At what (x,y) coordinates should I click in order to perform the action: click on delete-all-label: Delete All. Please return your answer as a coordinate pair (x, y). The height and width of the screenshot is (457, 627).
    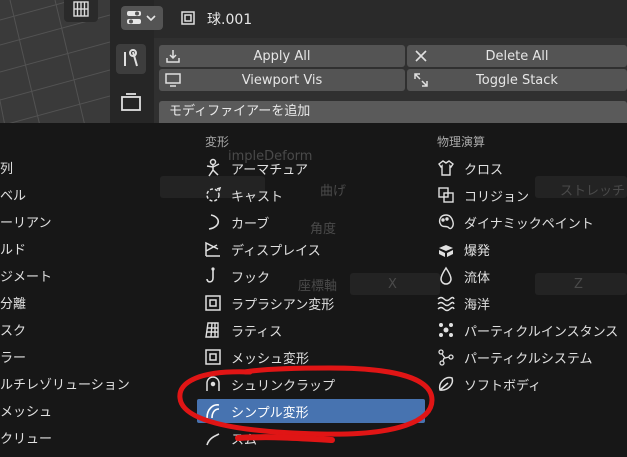
    Looking at the image, I should click on (517, 56).